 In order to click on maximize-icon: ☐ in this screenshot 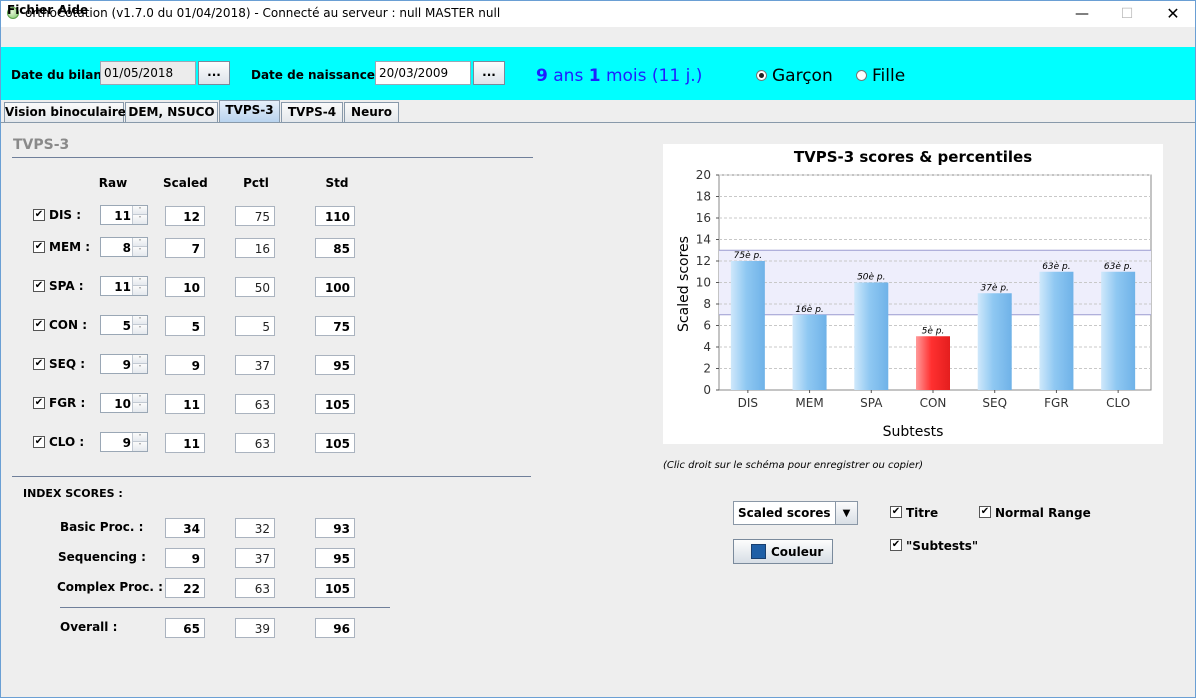, I will do `click(1127, 13)`.